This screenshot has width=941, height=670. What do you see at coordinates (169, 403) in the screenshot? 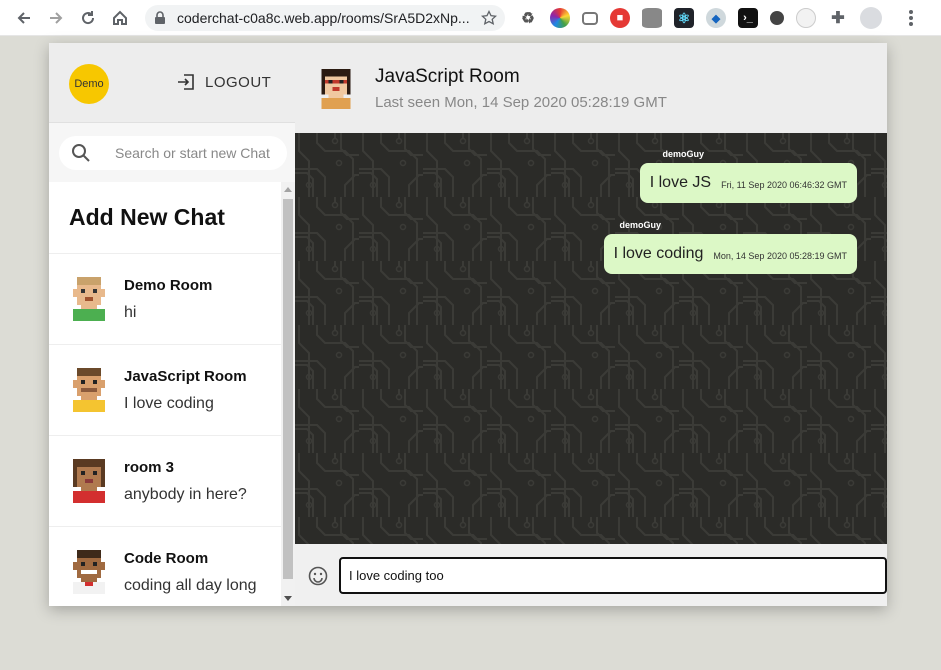
I see `chat-last-message: I love coding` at bounding box center [169, 403].